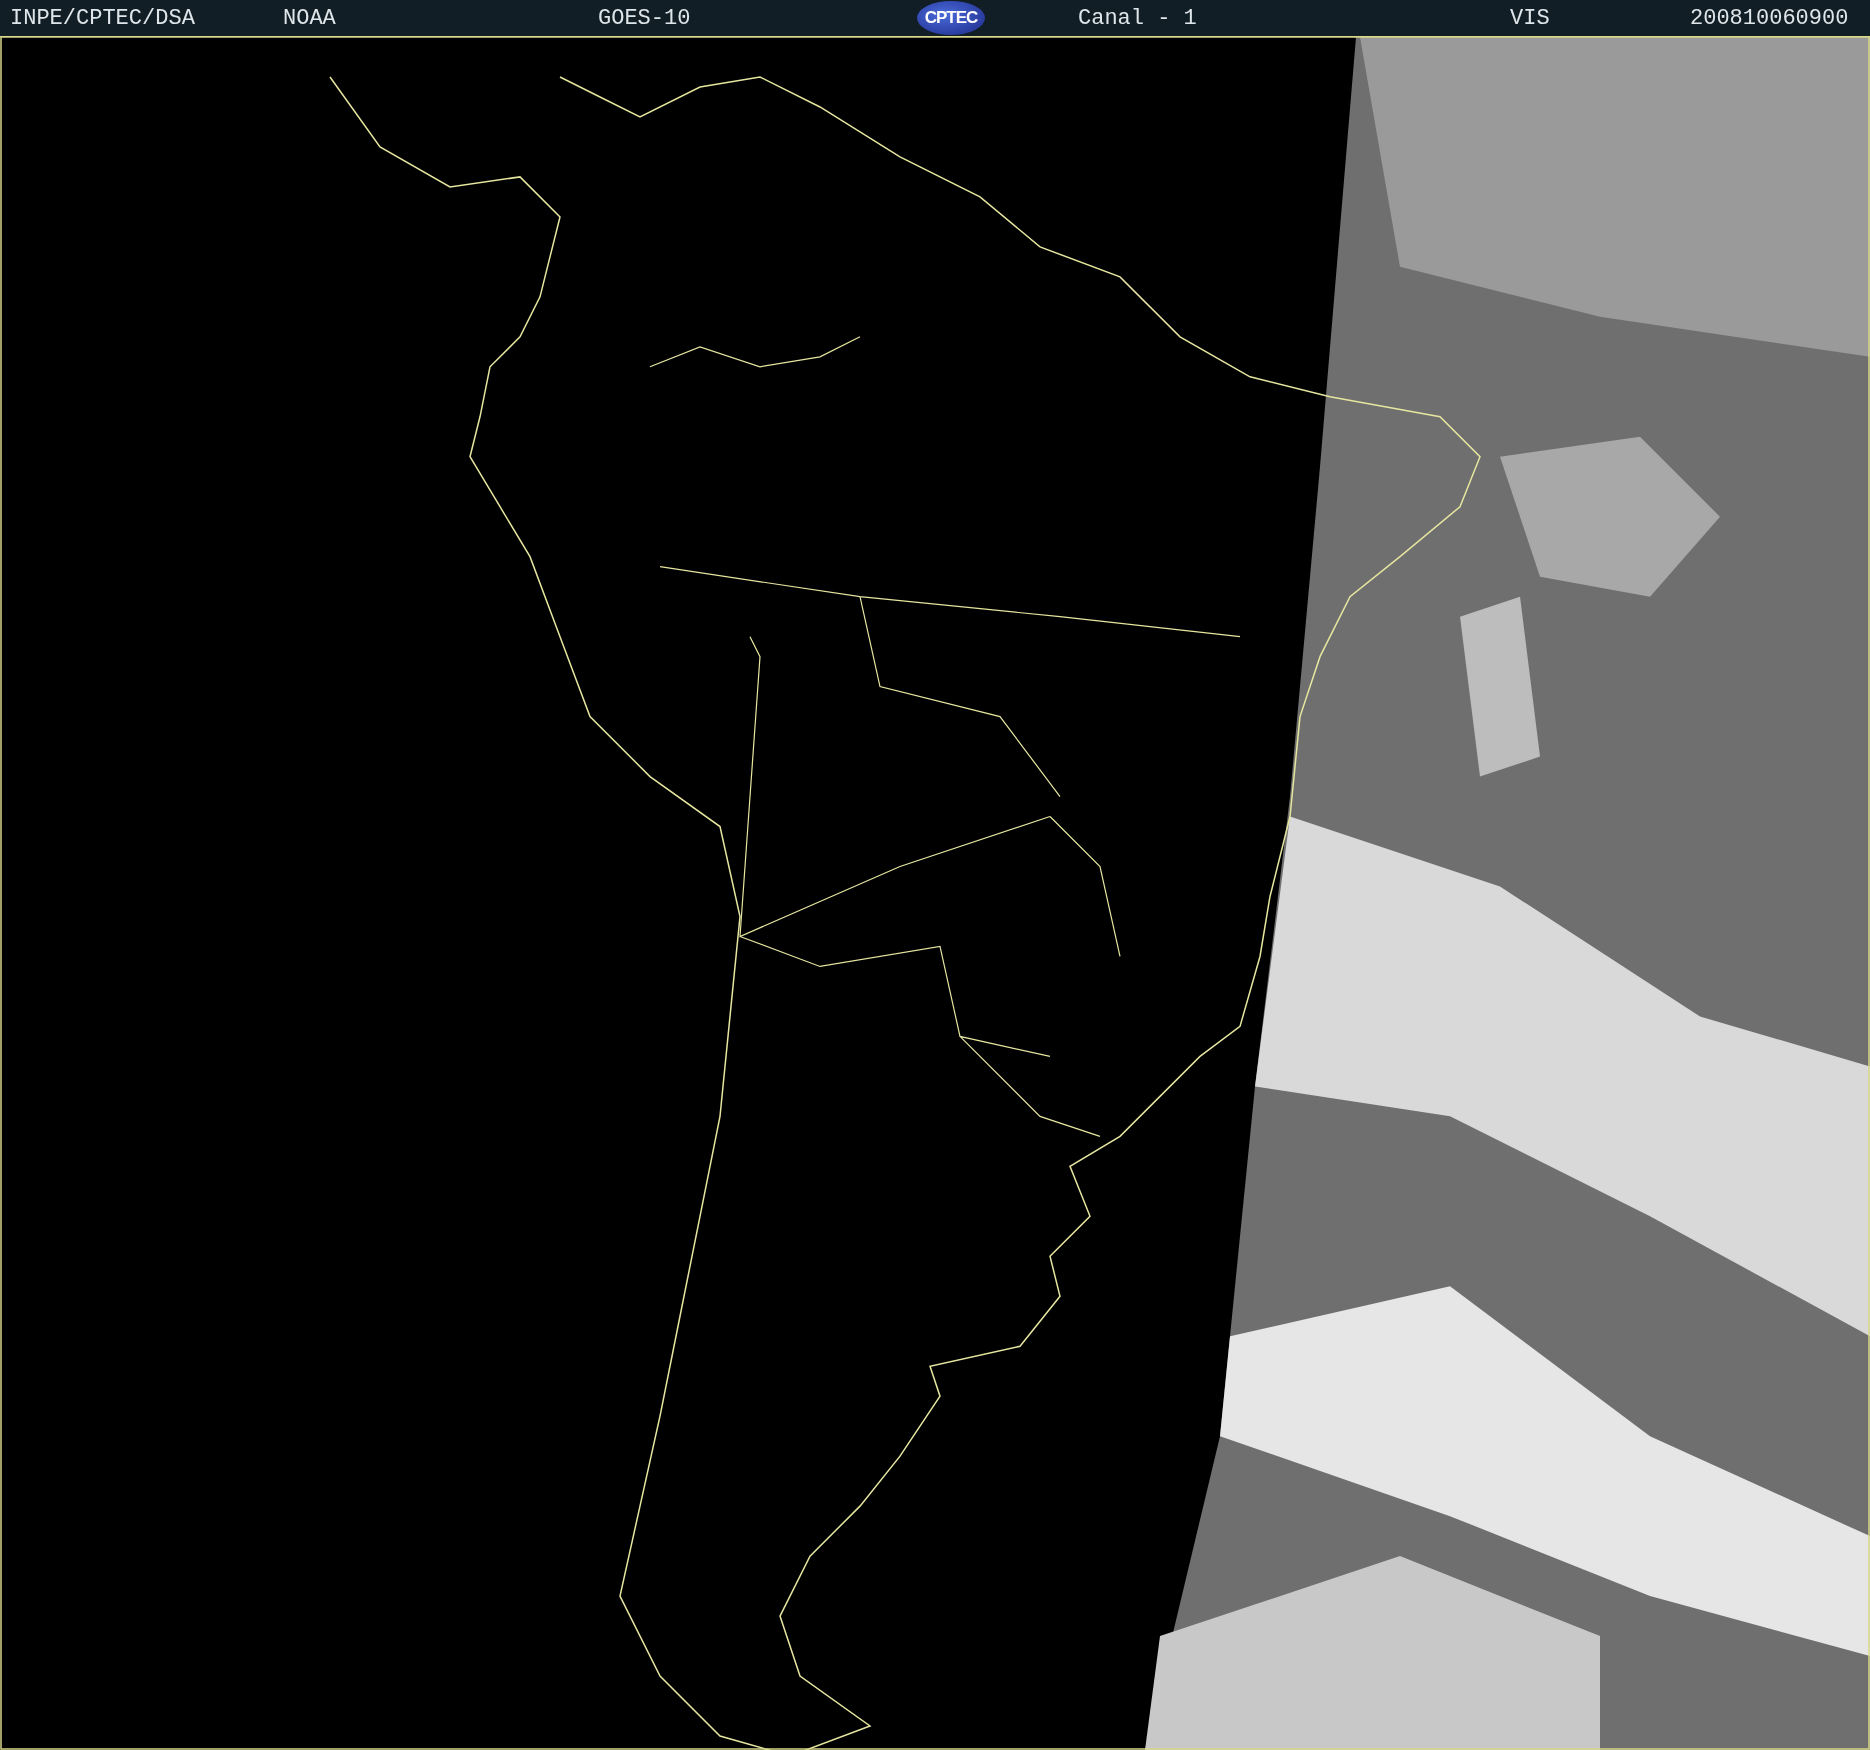 The image size is (1870, 1750). What do you see at coordinates (309, 18) in the screenshot?
I see `header-label: NOAA` at bounding box center [309, 18].